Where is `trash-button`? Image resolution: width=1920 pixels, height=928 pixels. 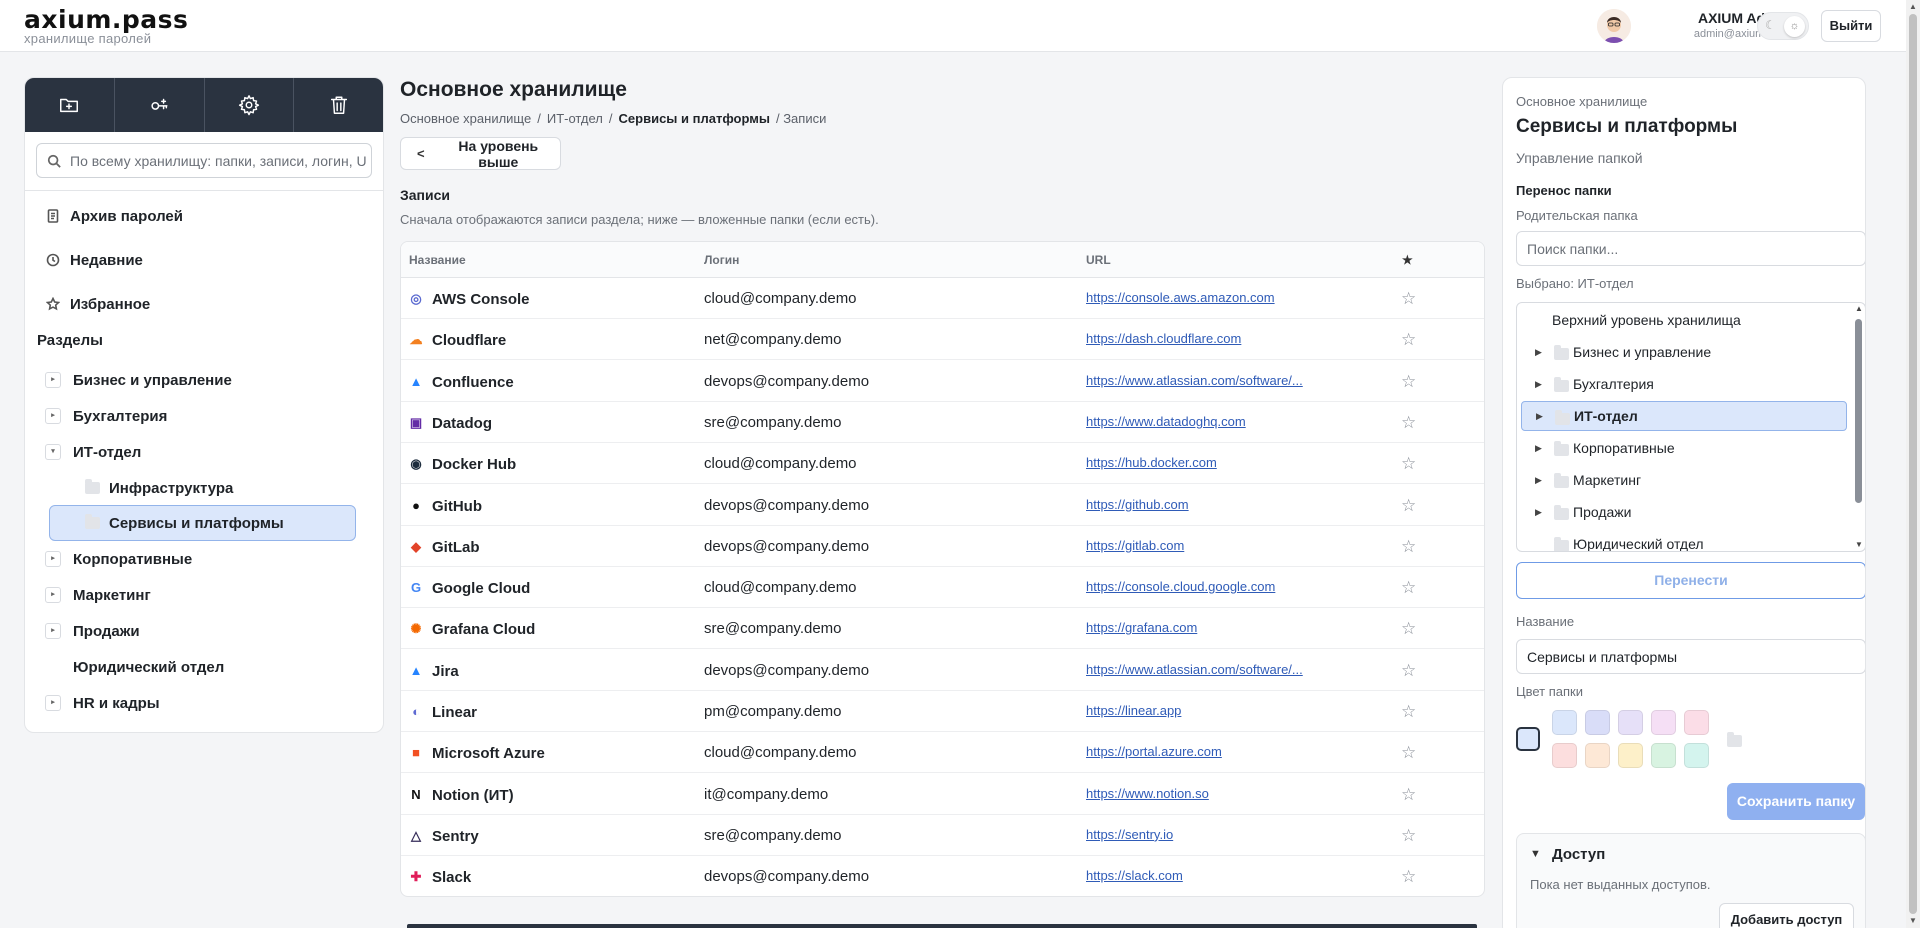 trash-button is located at coordinates (338, 105).